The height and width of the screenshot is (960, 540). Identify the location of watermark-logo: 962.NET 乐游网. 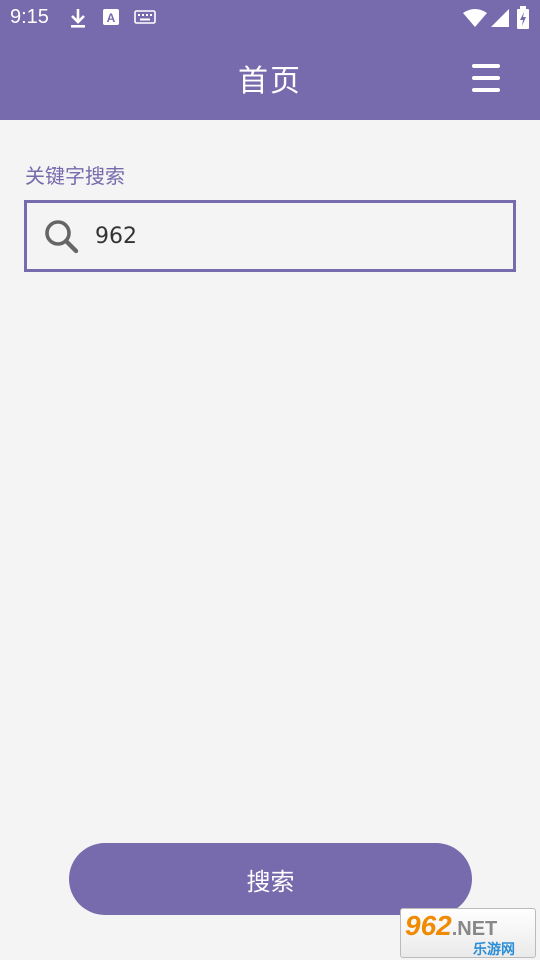
(468, 933).